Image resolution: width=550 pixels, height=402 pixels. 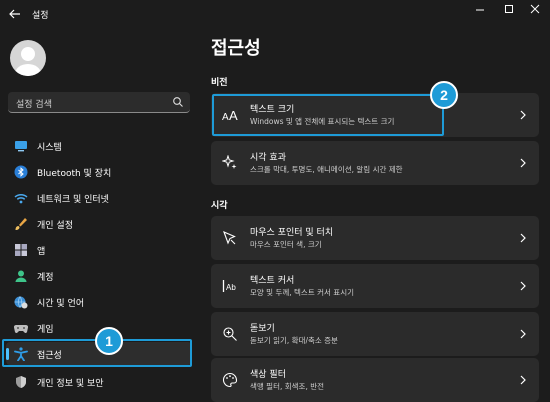 I want to click on sidebar-item-label: Bluetooth 및 장치, so click(x=74, y=174).